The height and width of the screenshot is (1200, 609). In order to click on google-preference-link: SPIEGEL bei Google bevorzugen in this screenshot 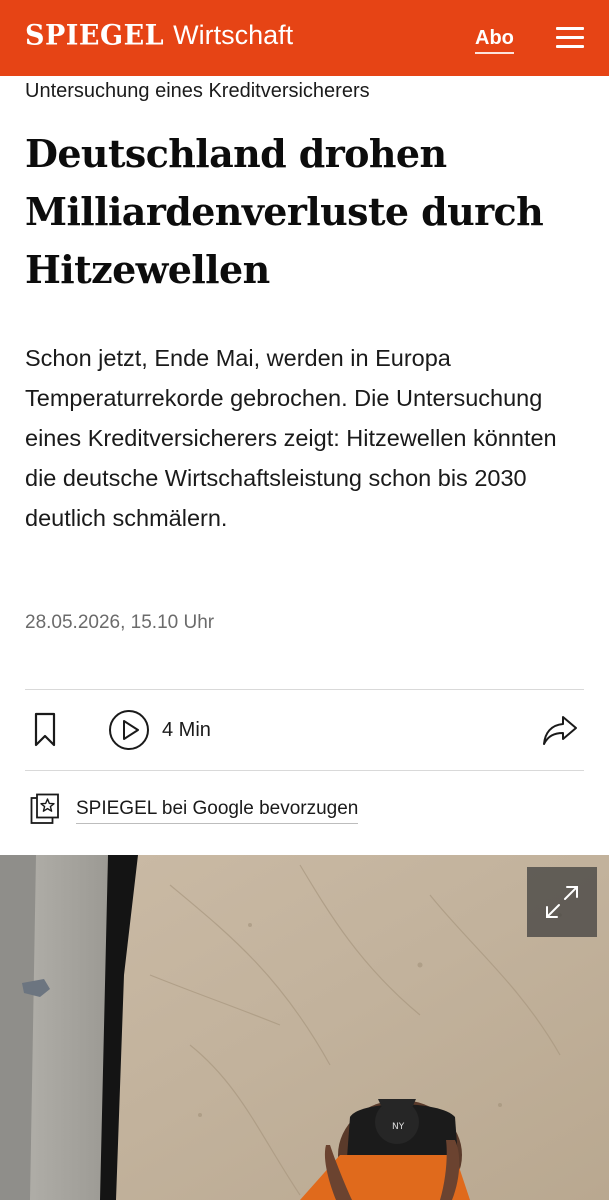, I will do `click(217, 811)`.